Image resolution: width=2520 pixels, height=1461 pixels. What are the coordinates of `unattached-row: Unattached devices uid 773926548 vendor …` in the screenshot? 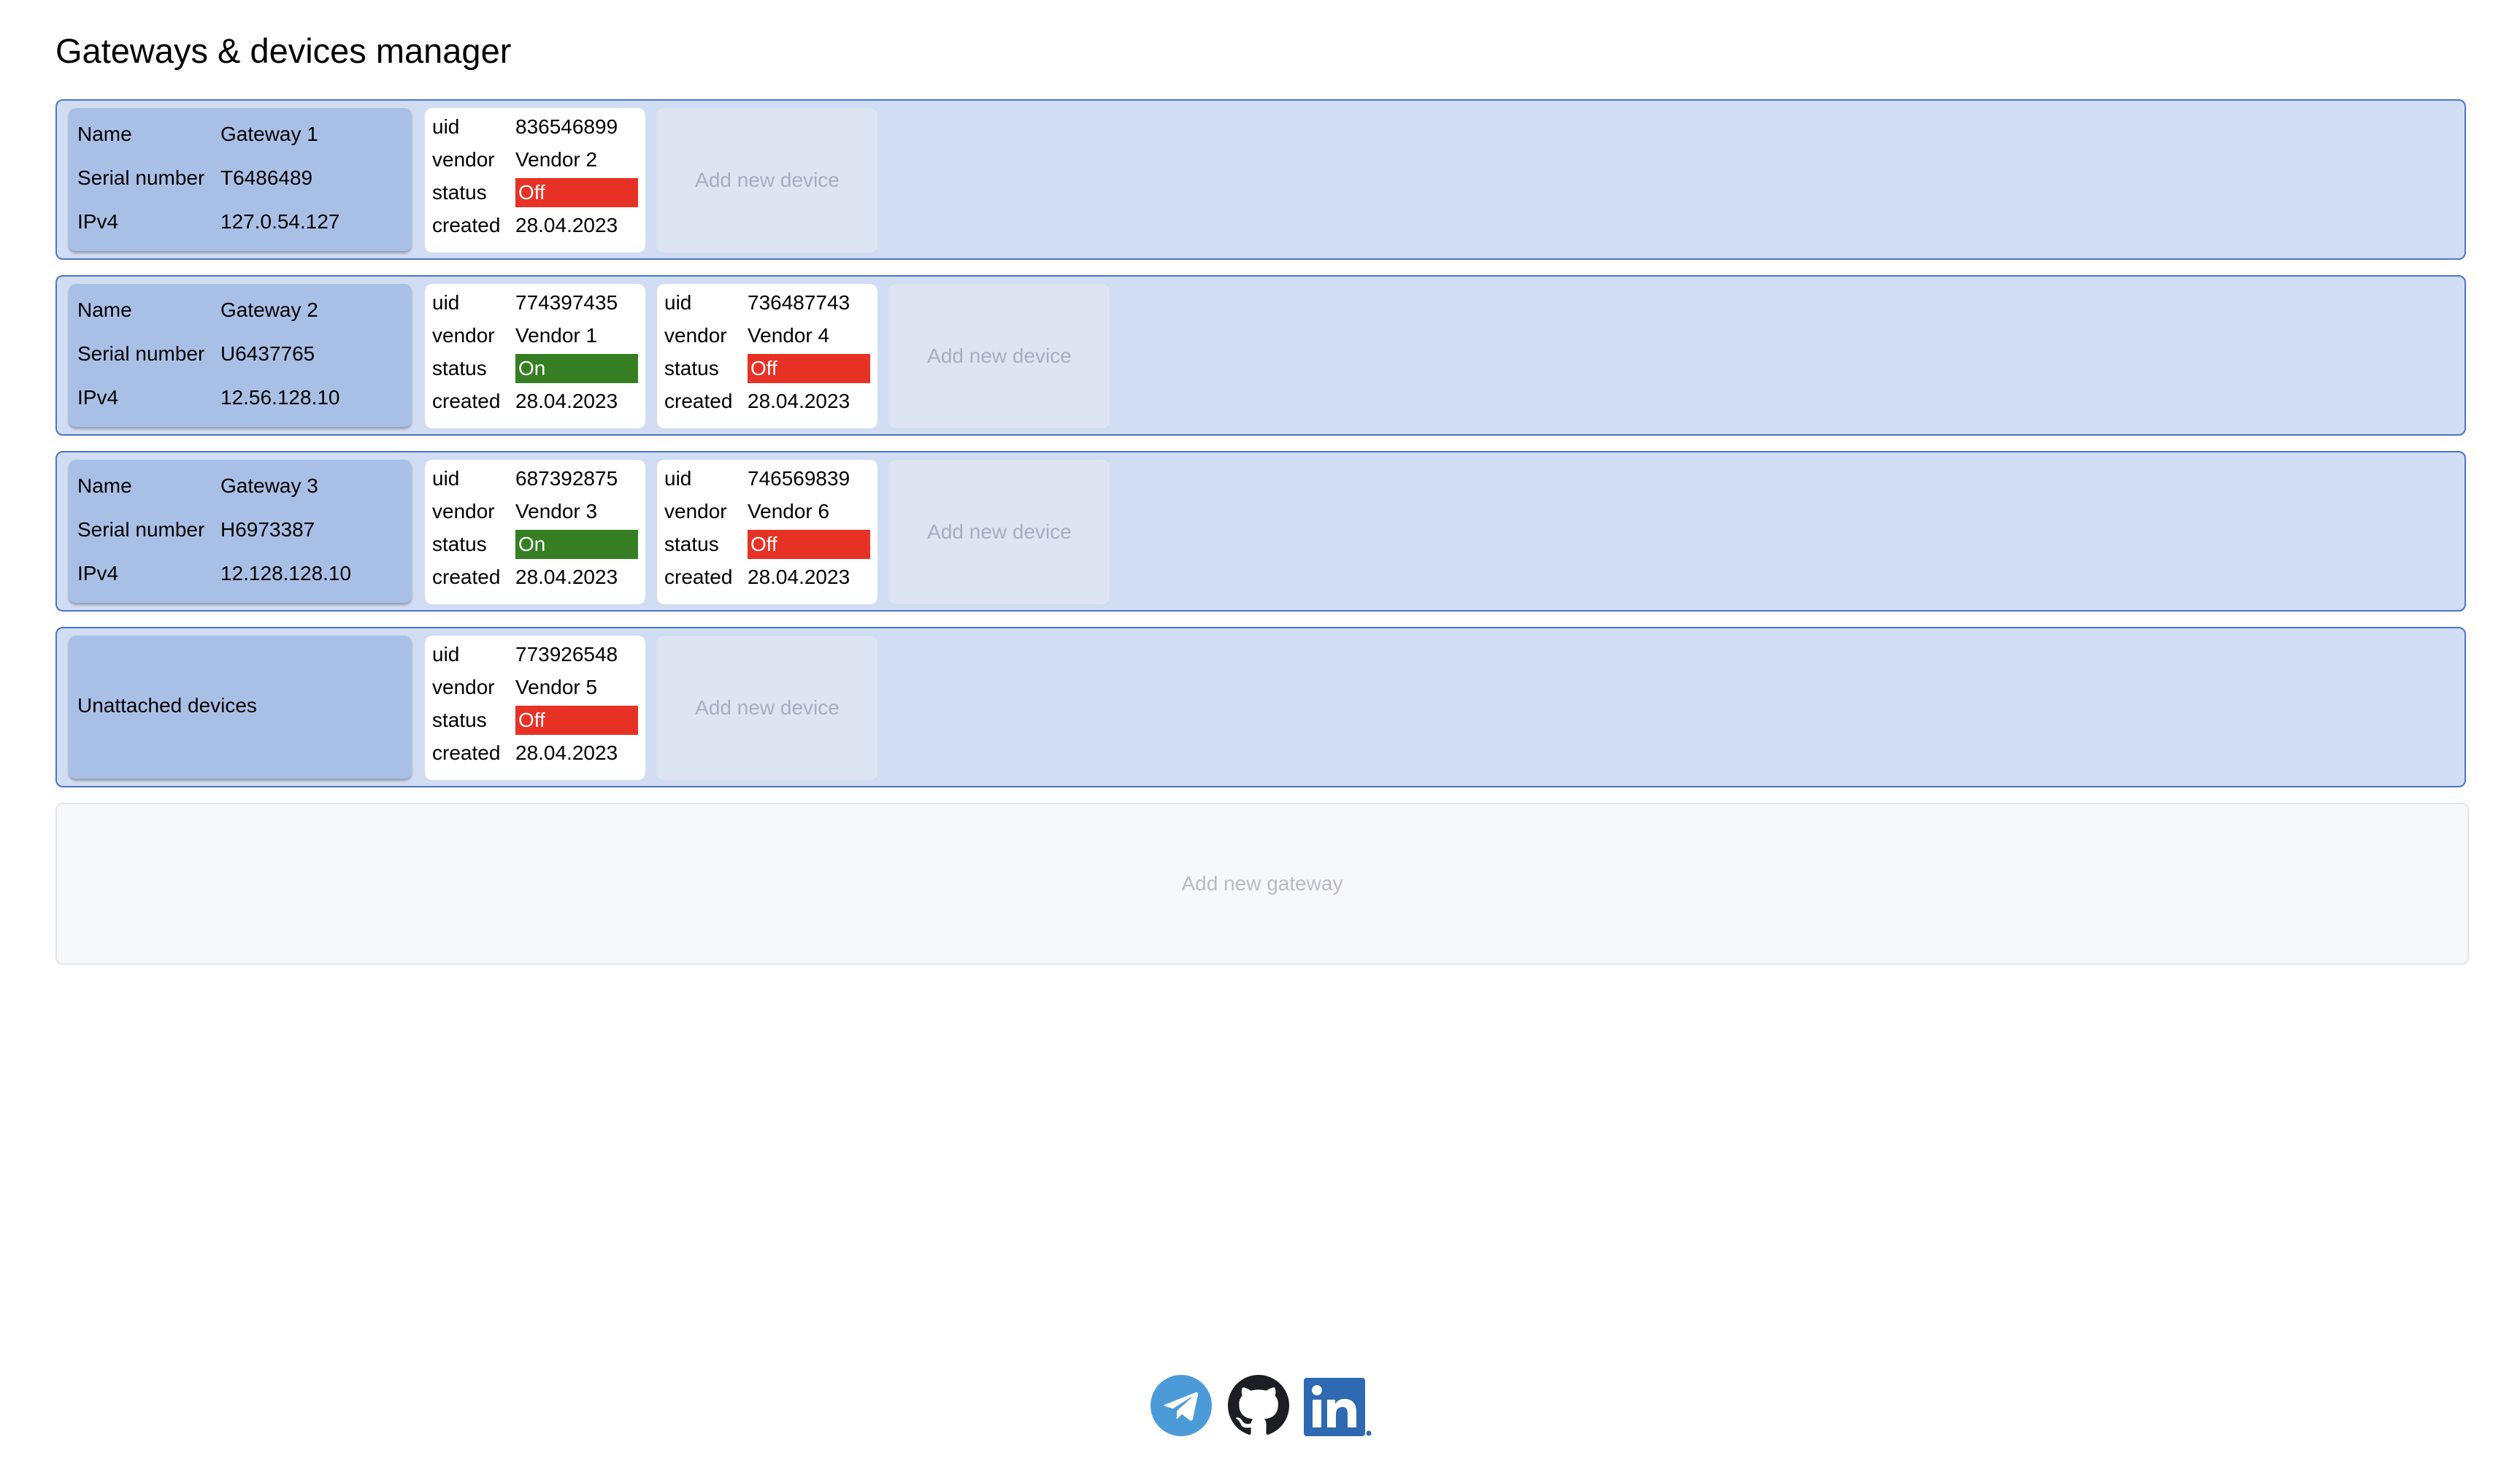 It's located at (1260, 707).